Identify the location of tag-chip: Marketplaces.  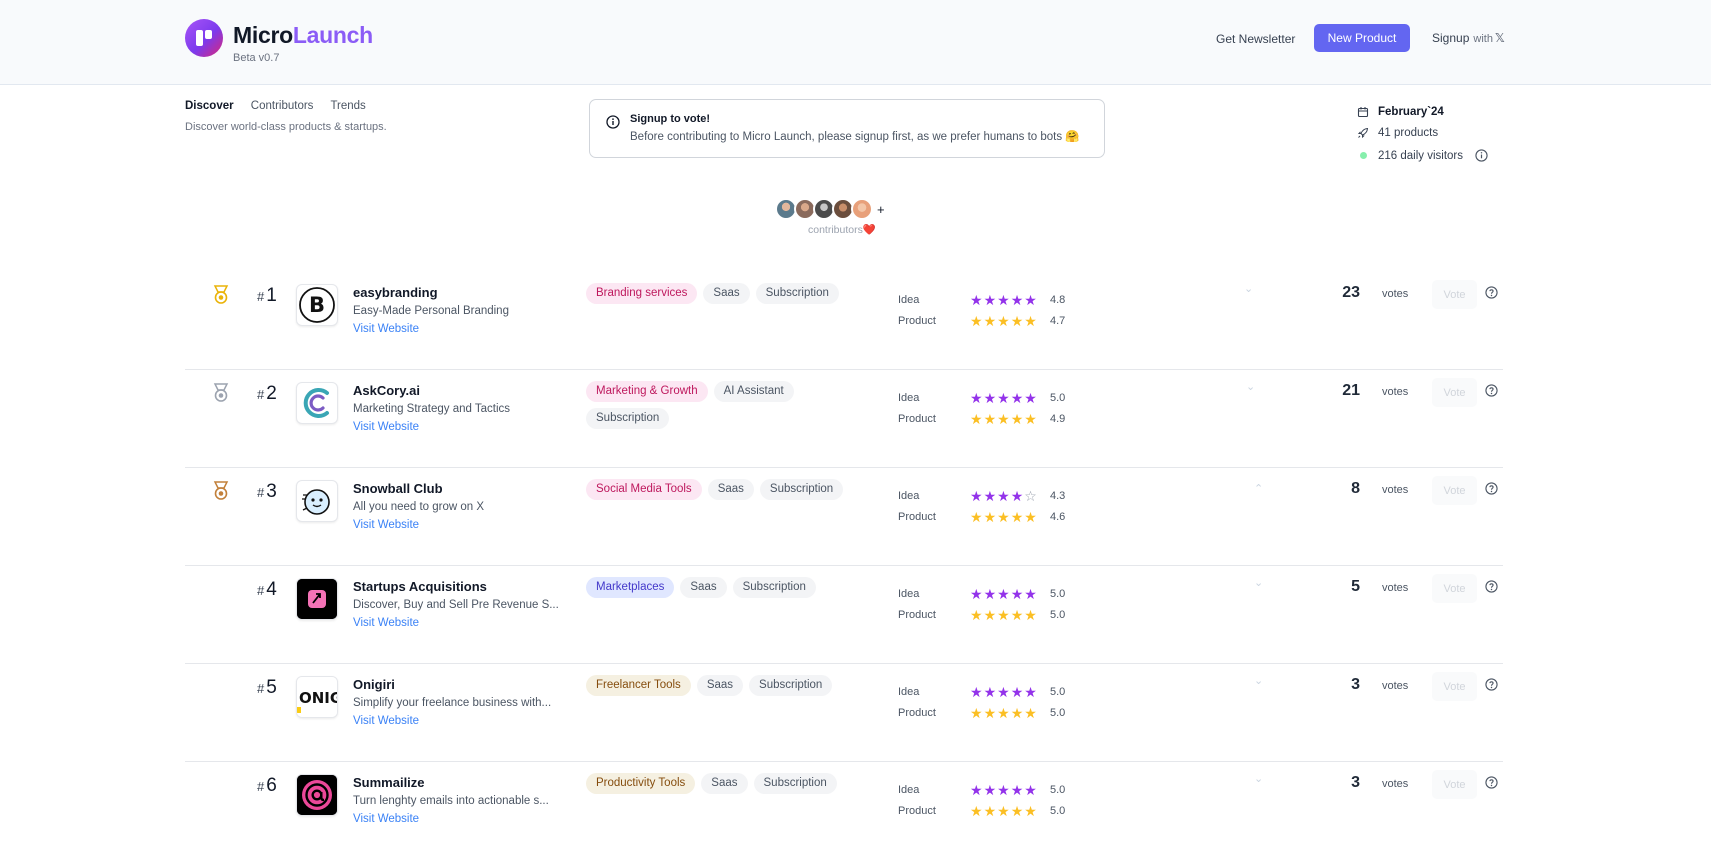
(630, 587).